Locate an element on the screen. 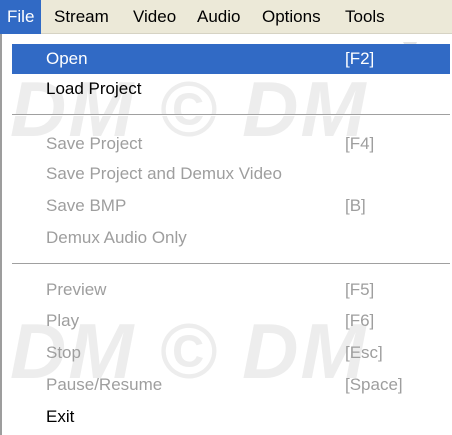 Image resolution: width=452 pixels, height=435 pixels. menubar-video: Video is located at coordinates (154, 17).